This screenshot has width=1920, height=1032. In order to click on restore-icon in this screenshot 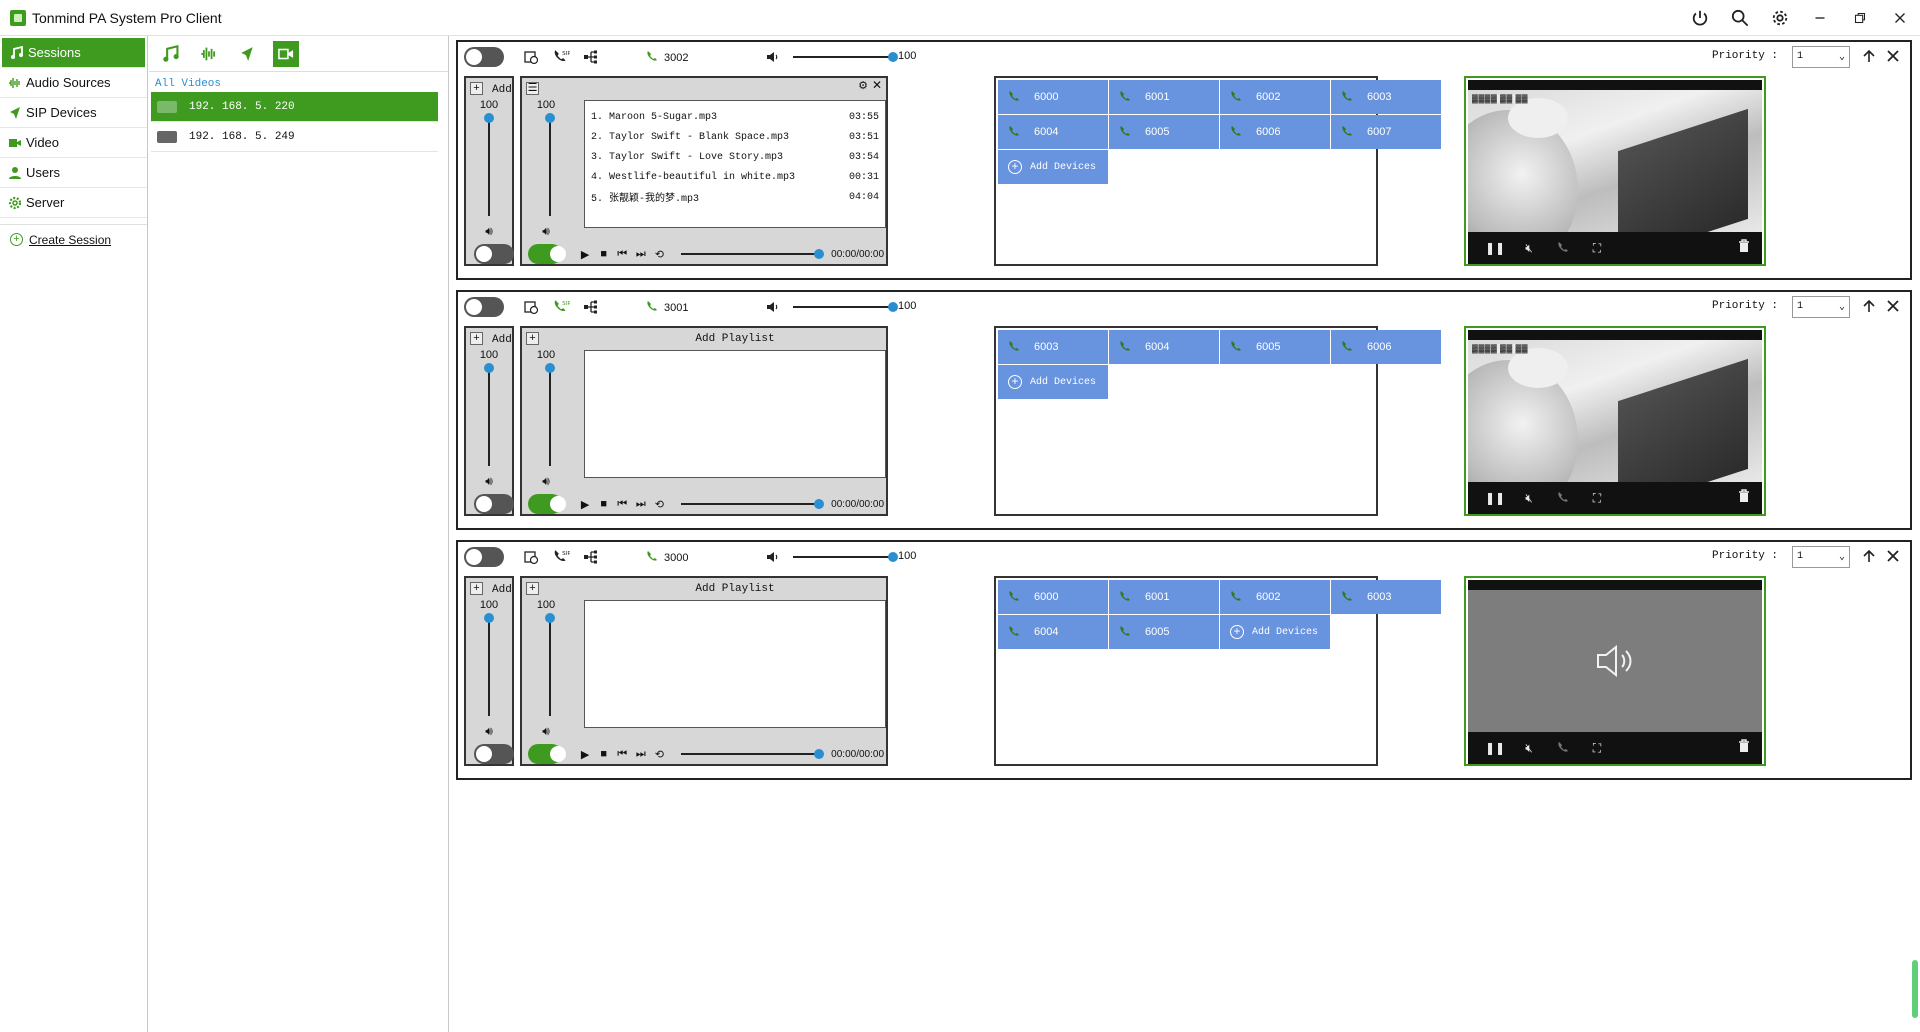, I will do `click(1860, 18)`.